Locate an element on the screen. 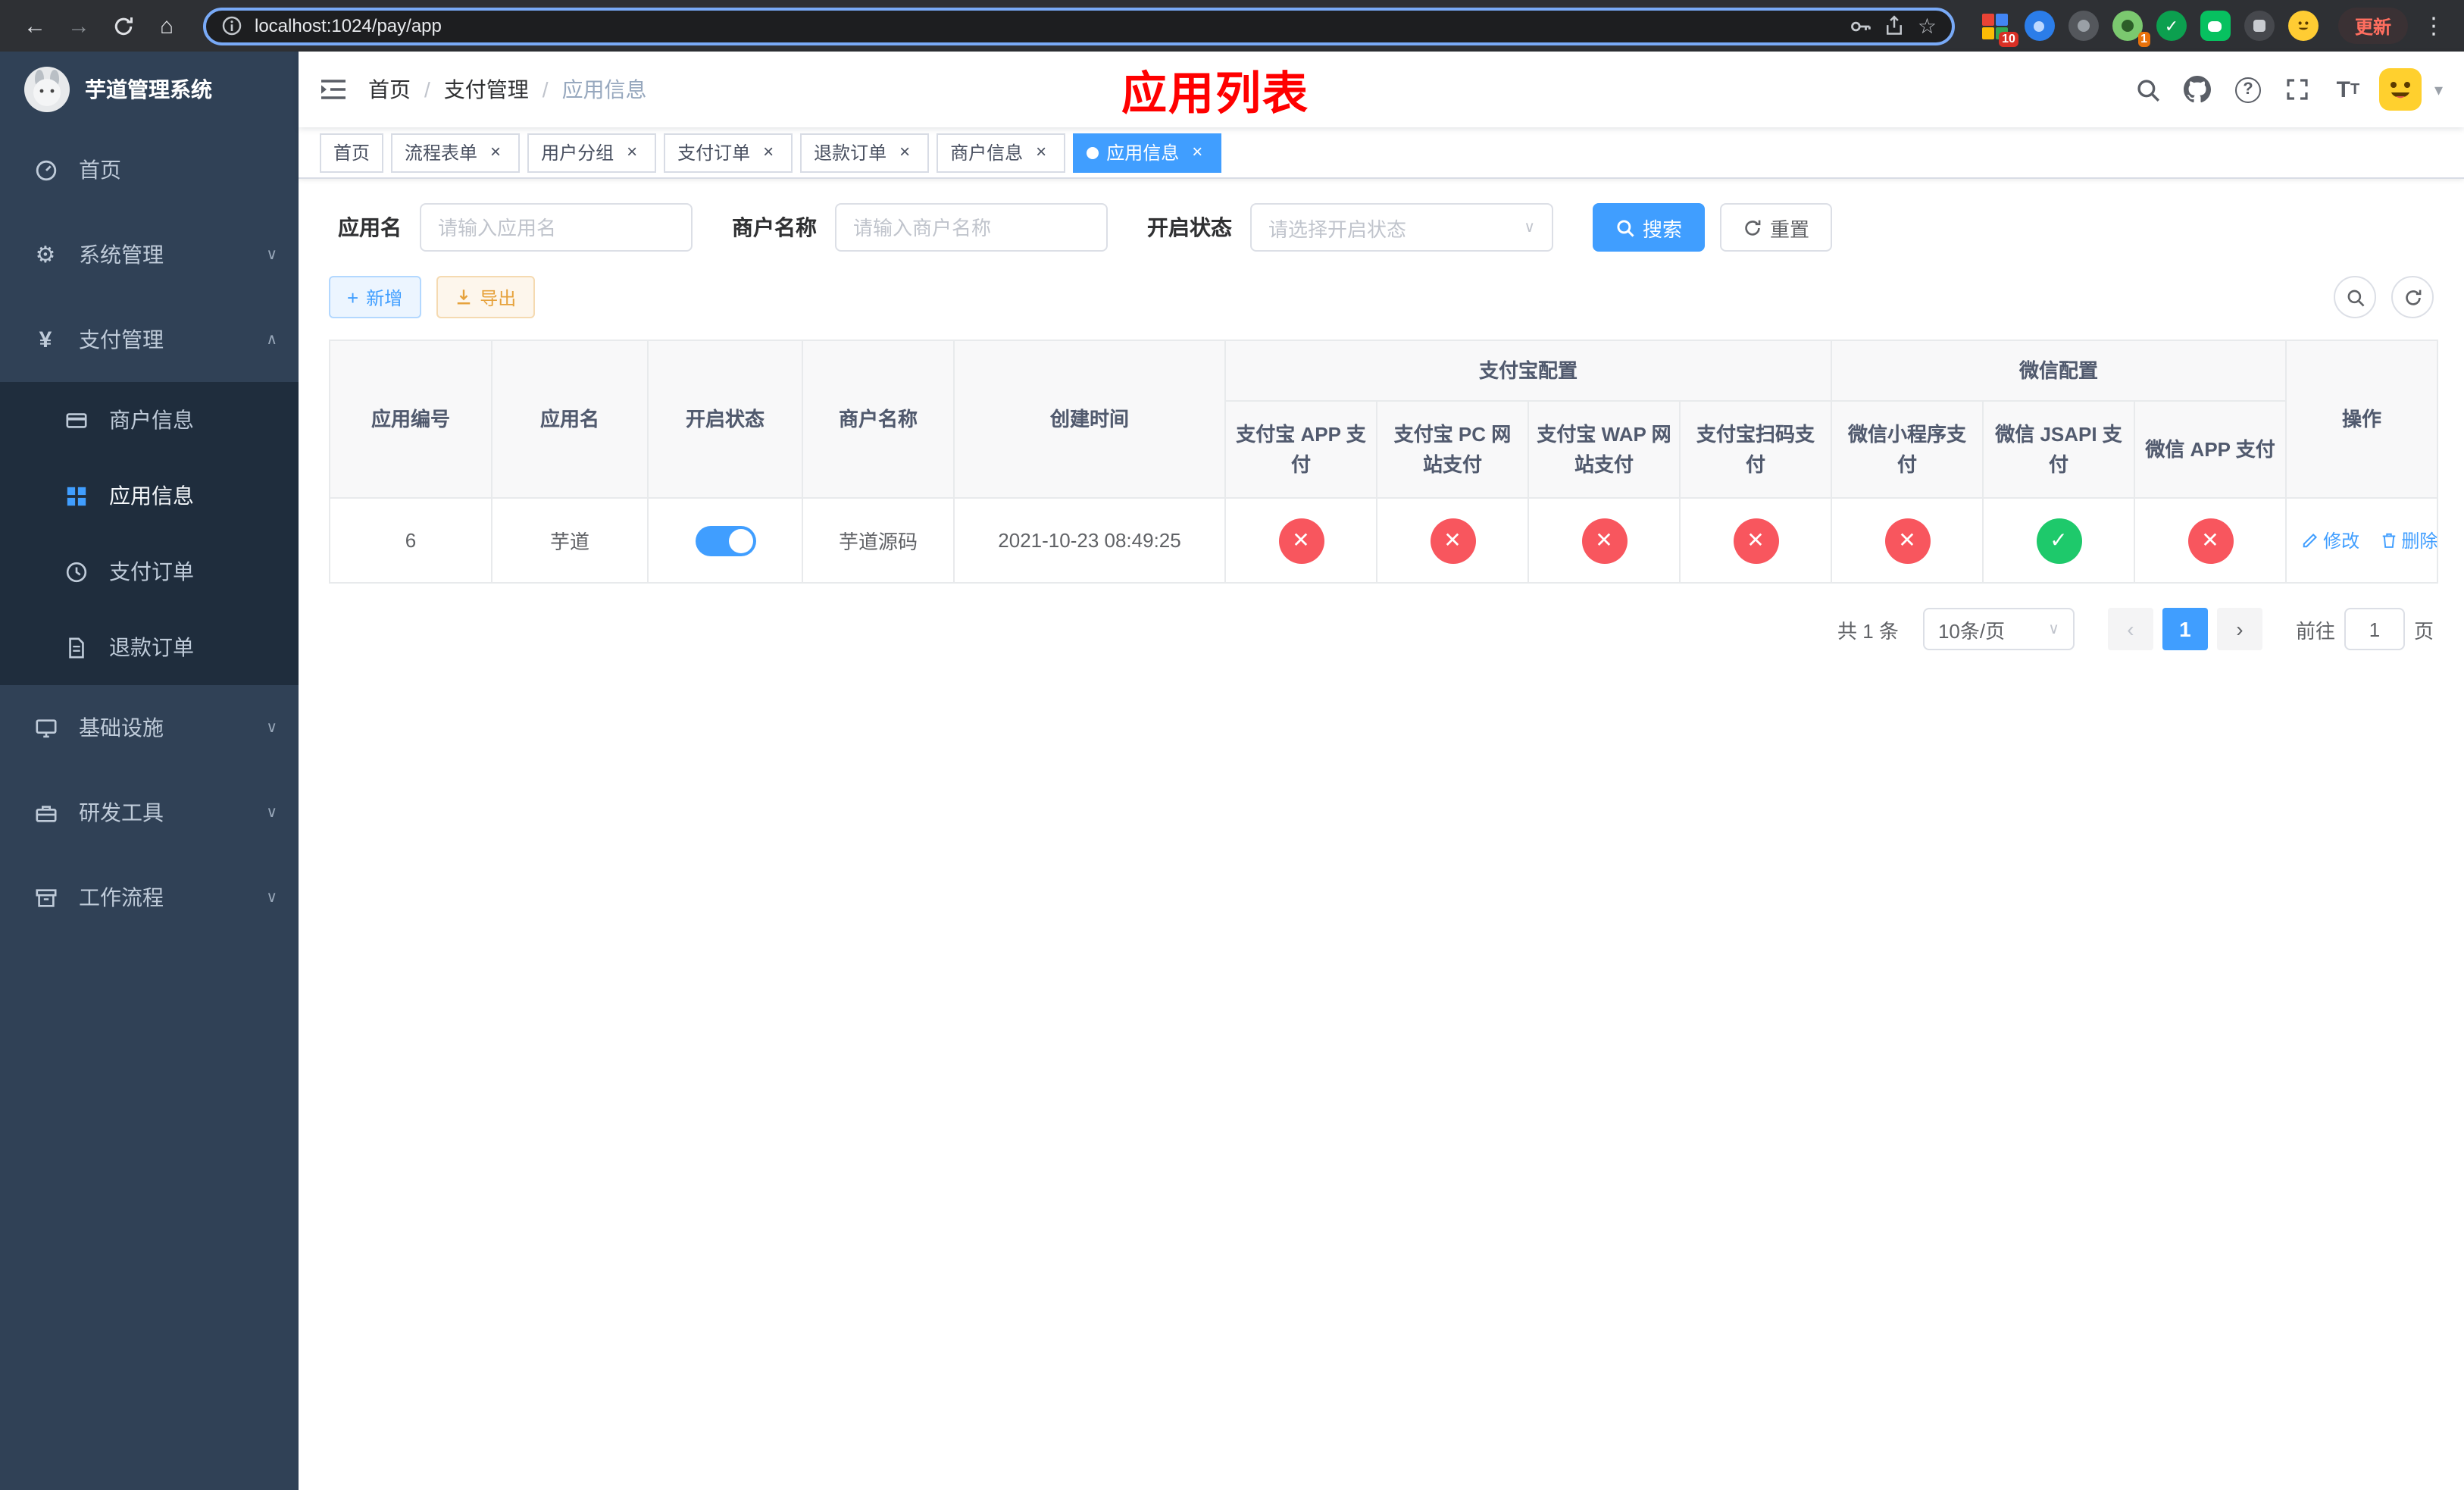 This screenshot has height=1490, width=2464. column-header: 开启状态 is located at coordinates (725, 420).